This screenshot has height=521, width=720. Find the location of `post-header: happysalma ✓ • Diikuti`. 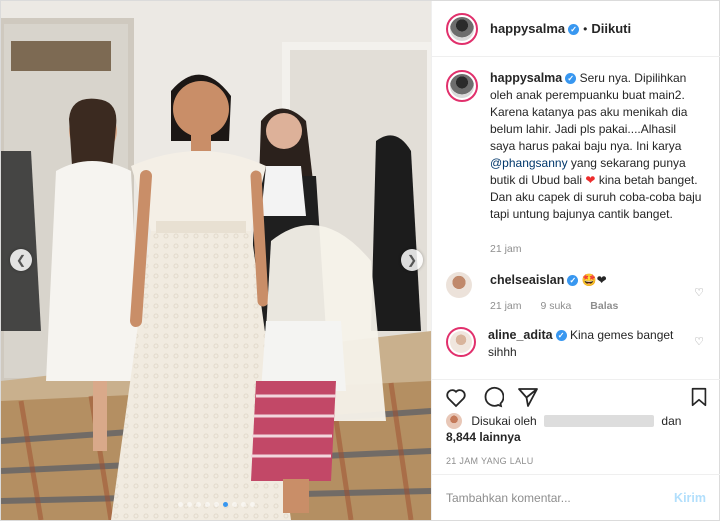

post-header: happysalma ✓ • Diikuti is located at coordinates (576, 29).